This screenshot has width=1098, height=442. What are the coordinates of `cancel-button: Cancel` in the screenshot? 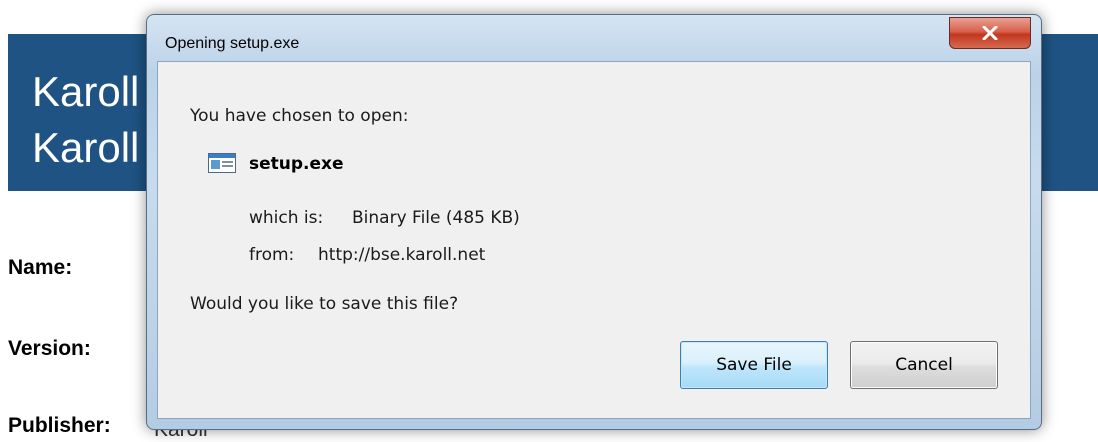 It's located at (924, 365).